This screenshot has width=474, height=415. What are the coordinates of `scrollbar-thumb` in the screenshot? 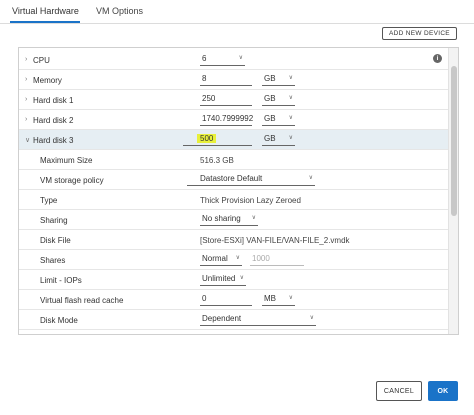 It's located at (454, 141).